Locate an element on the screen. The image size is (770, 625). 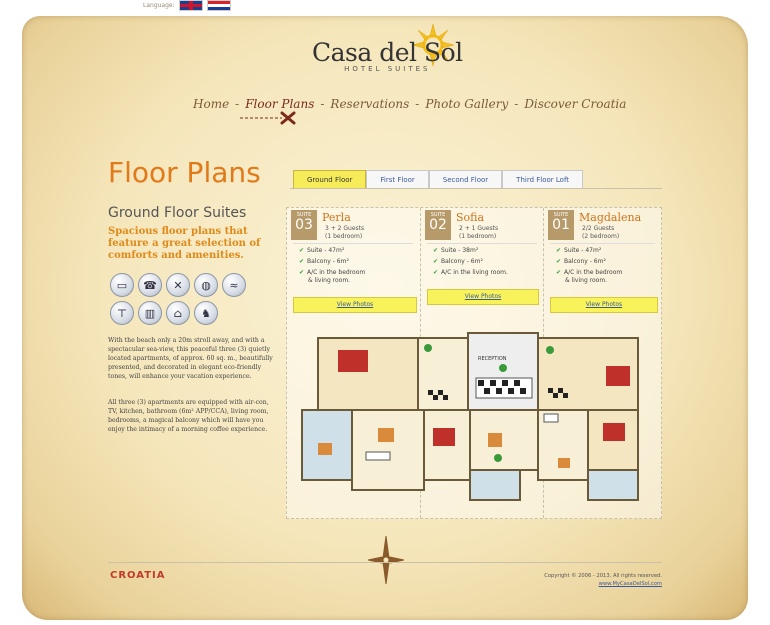
nav-reservations: Reservations is located at coordinates (369, 104).